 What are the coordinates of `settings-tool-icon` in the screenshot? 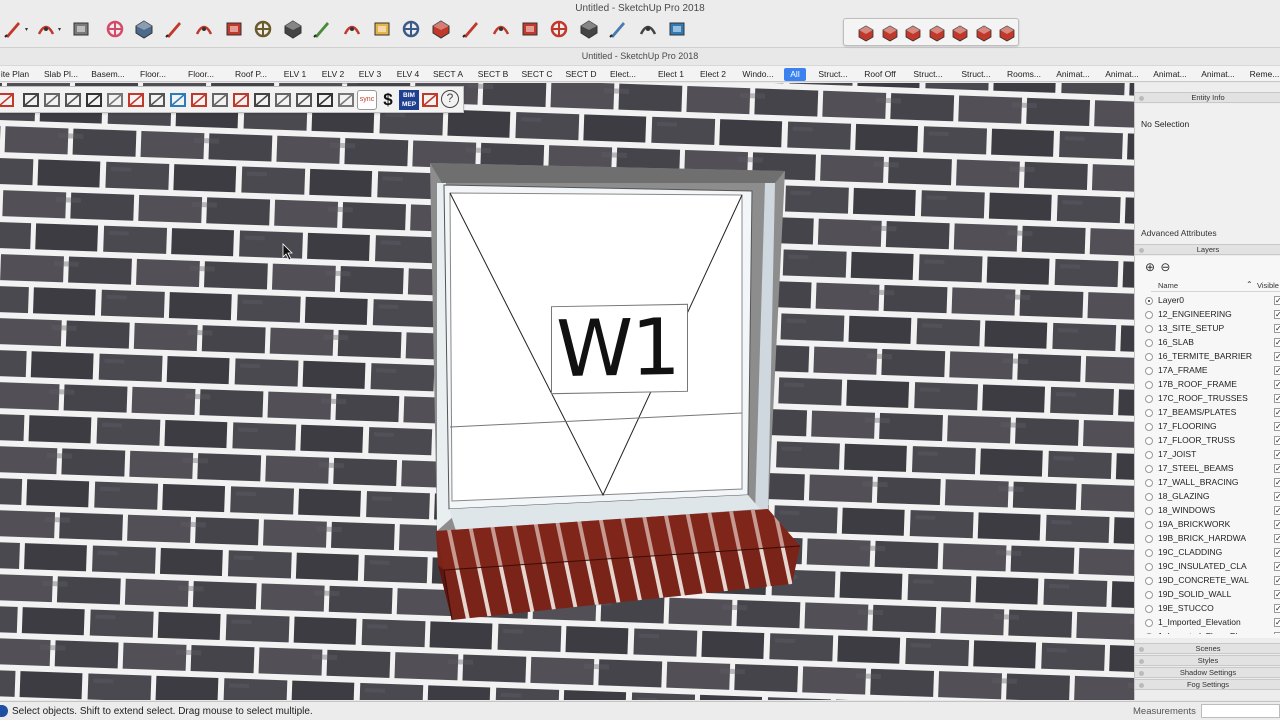 It's located at (283, 100).